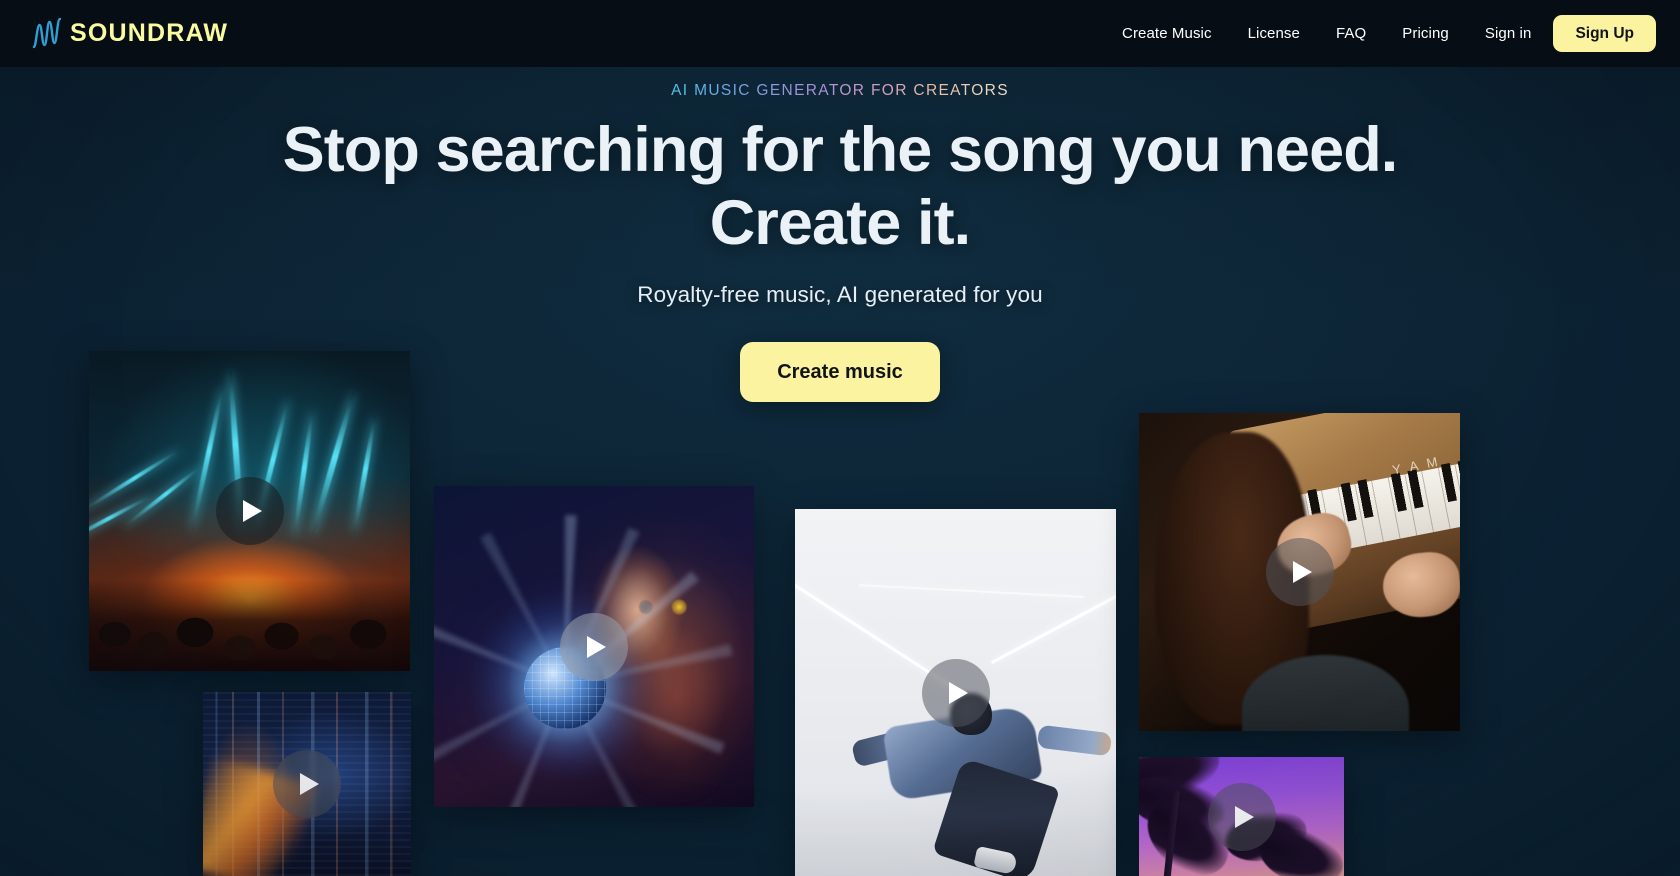 The height and width of the screenshot is (876, 1680). I want to click on headline-line-2: Create it., so click(840, 223).